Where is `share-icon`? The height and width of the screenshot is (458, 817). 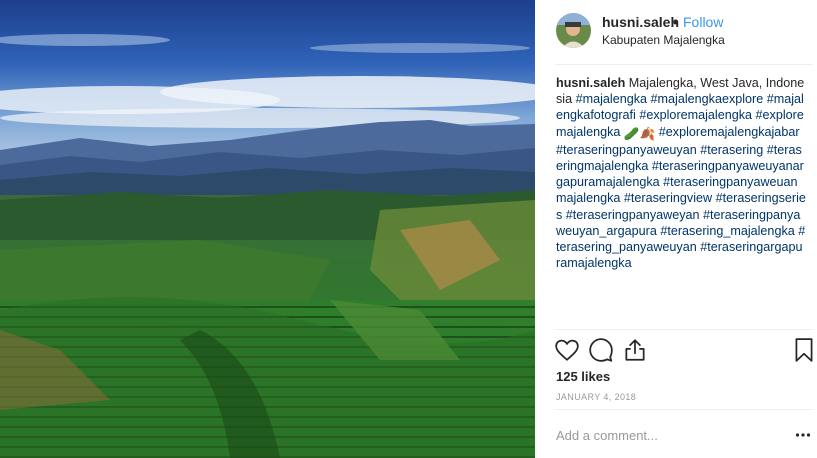
share-icon is located at coordinates (635, 350).